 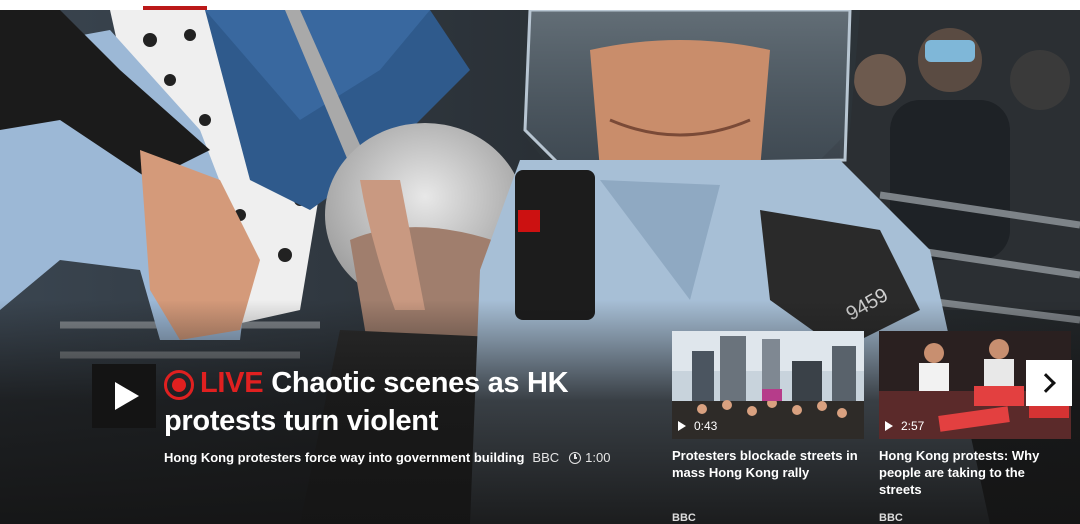 What do you see at coordinates (913, 426) in the screenshot?
I see `video-duration: 2:57` at bounding box center [913, 426].